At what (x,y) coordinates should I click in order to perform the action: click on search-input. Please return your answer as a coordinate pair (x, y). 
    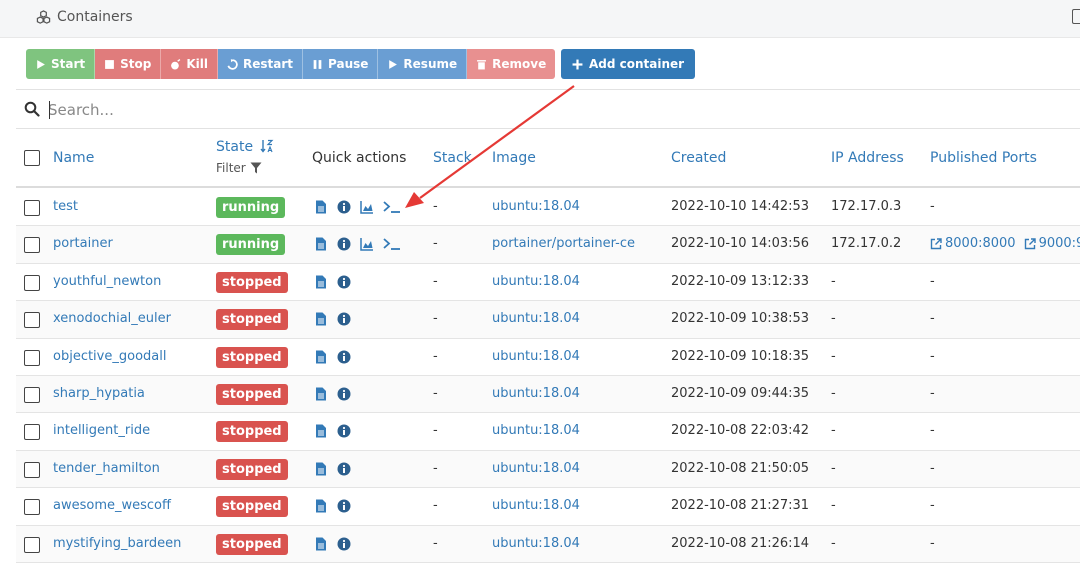
    Looking at the image, I should click on (298, 110).